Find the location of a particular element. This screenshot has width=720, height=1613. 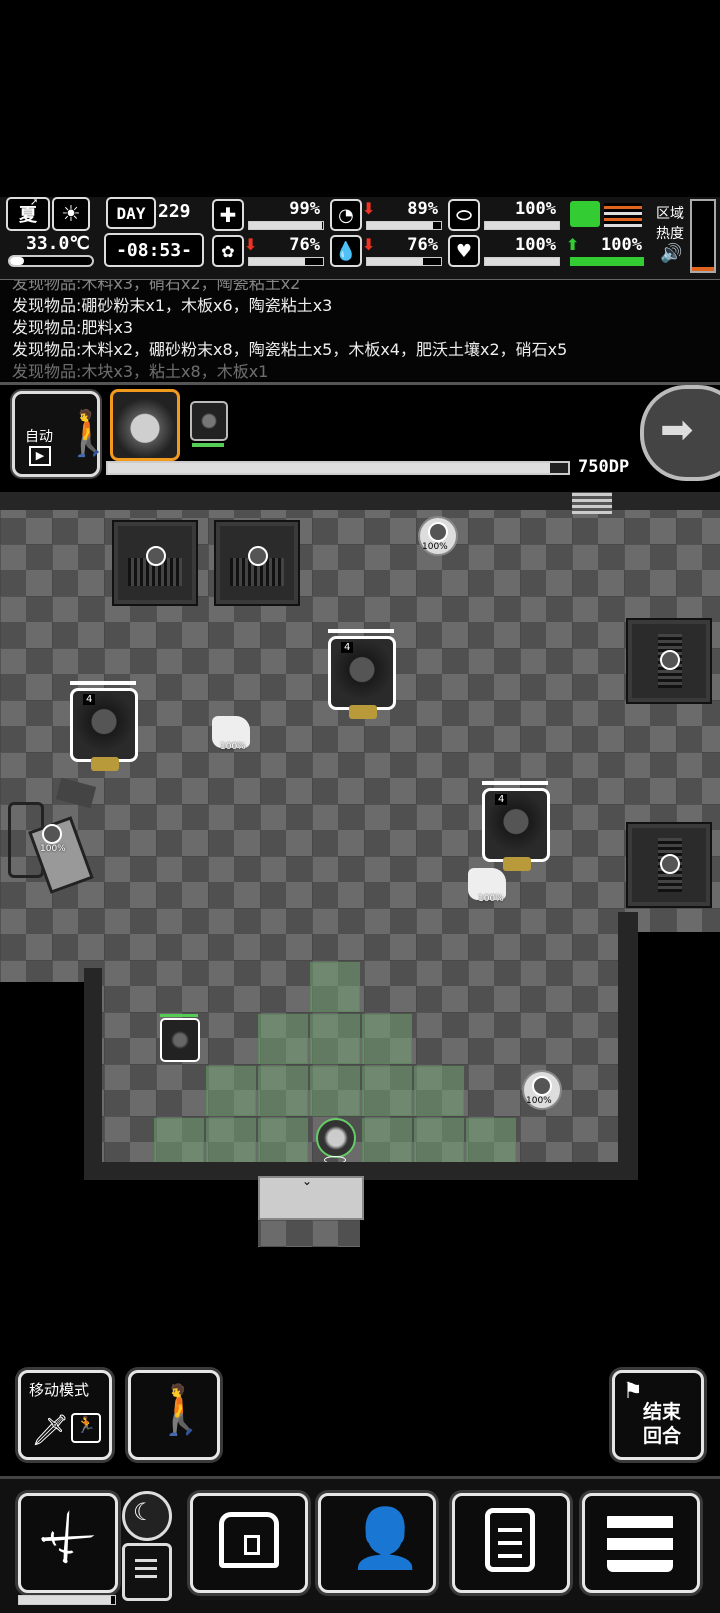

medkit-icon: ✚ is located at coordinates (228, 215).